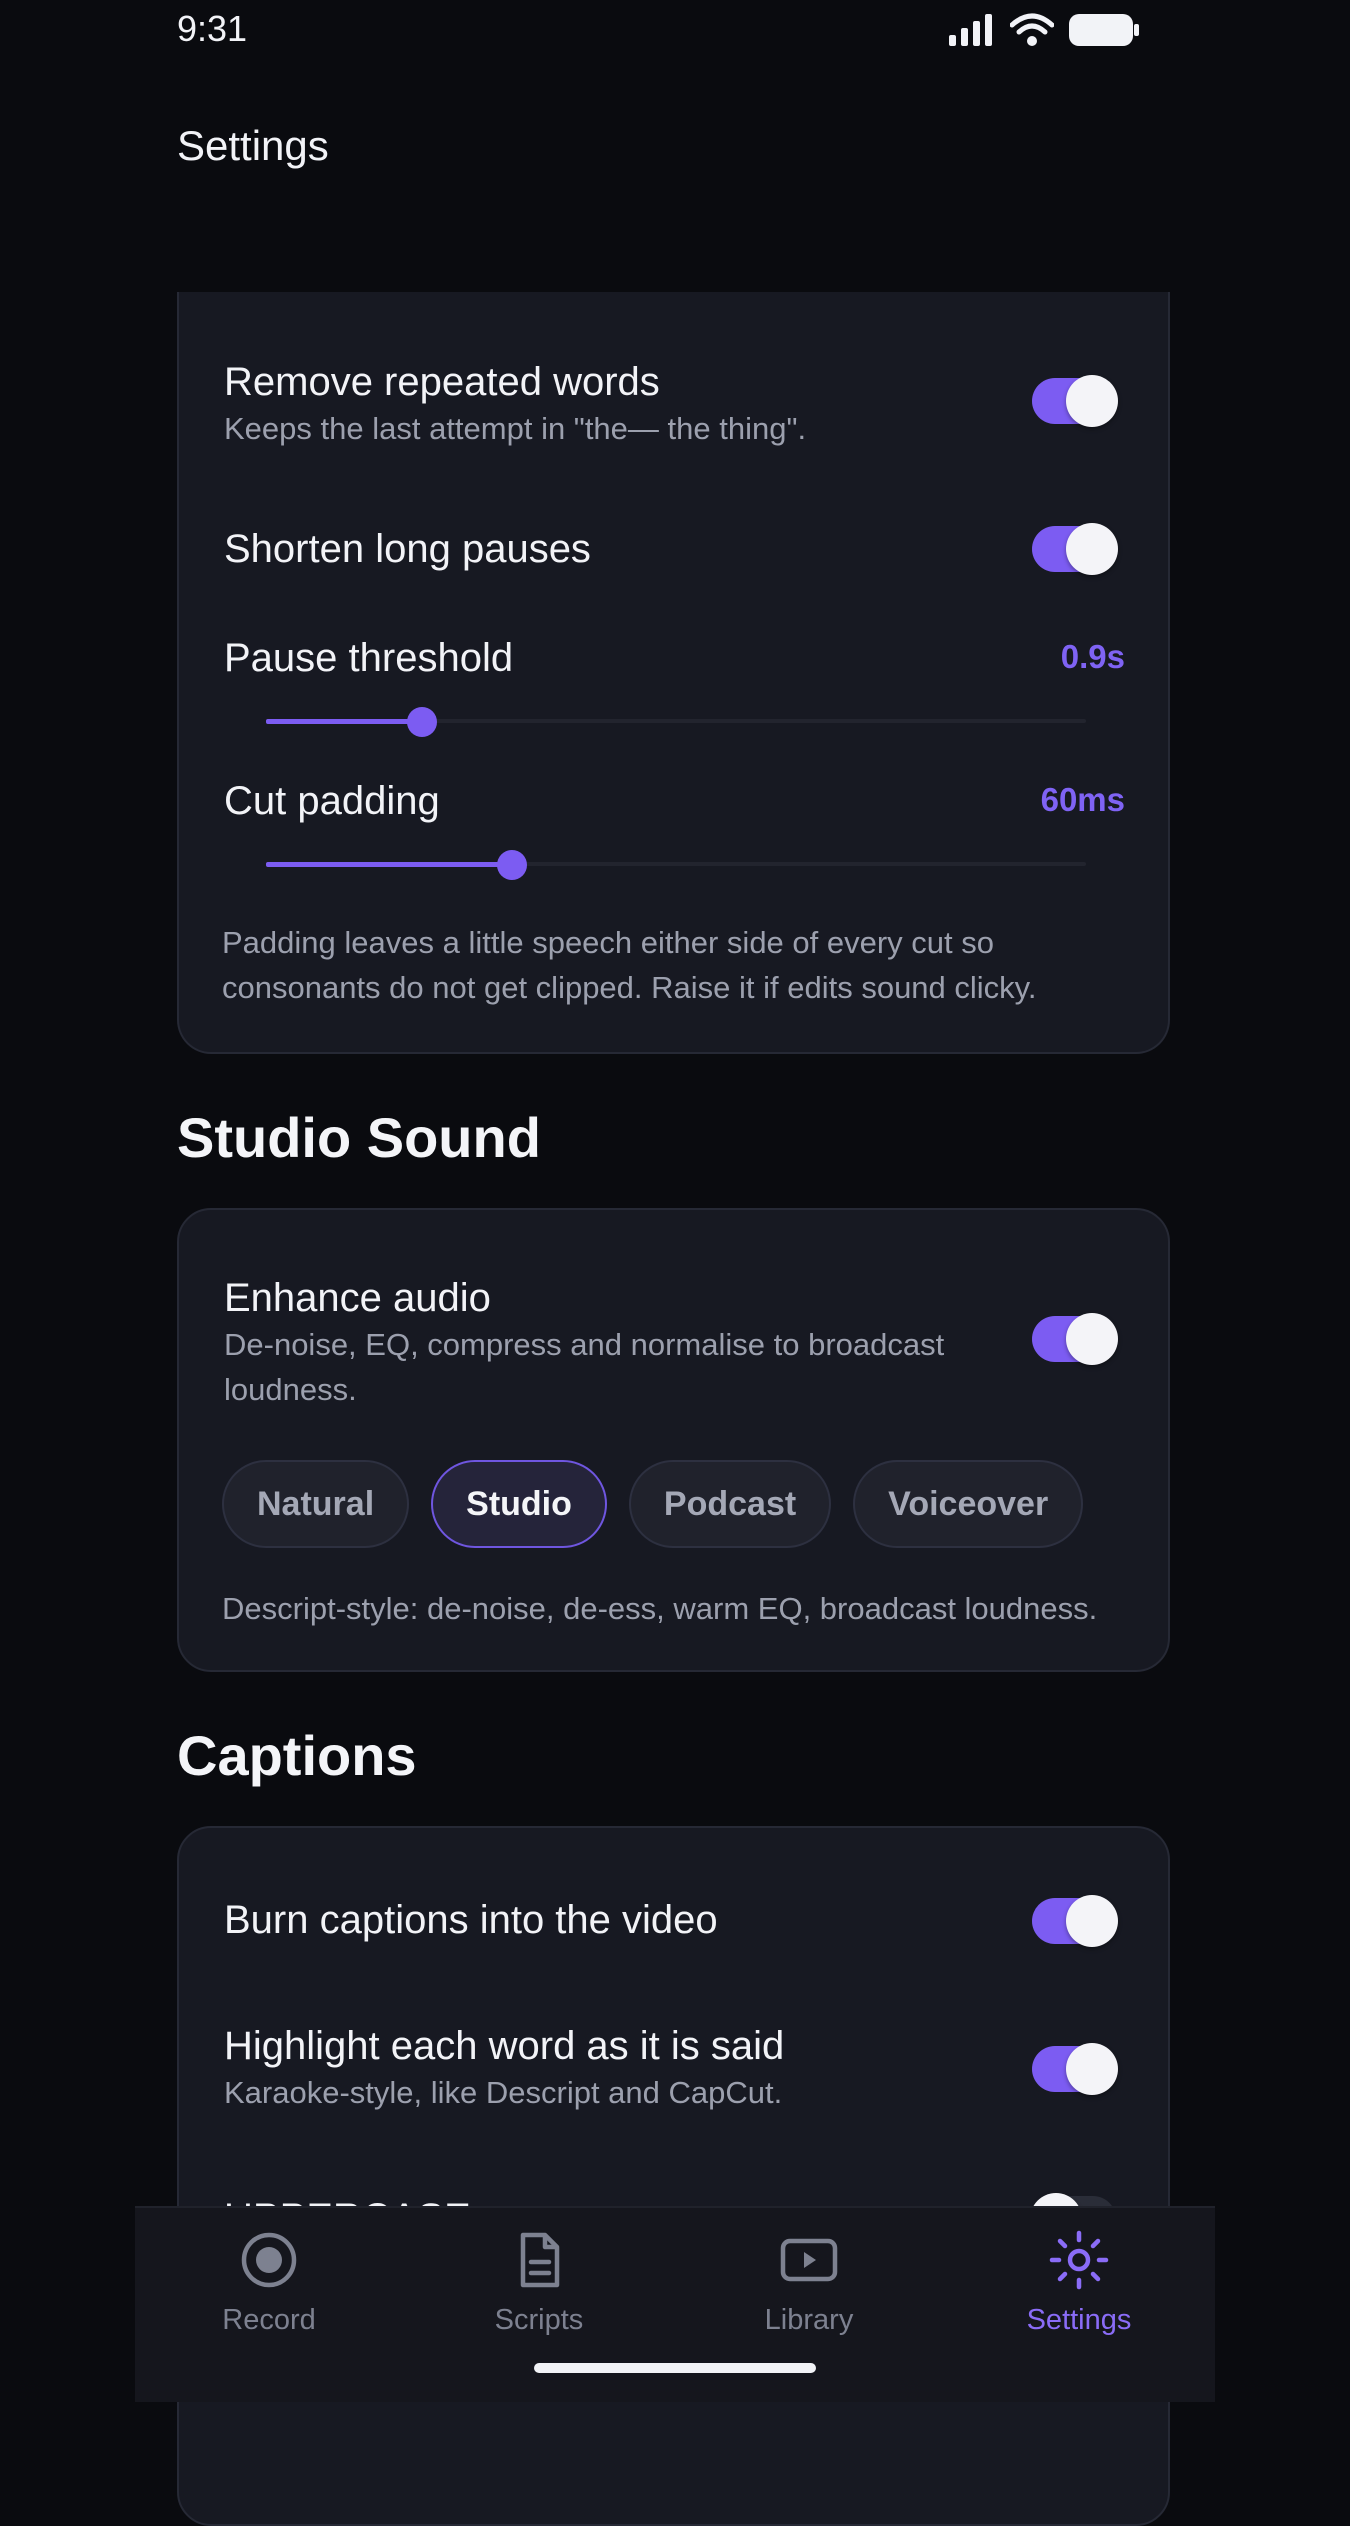 This screenshot has height=2526, width=1350. What do you see at coordinates (539, 2320) in the screenshot?
I see `nav-scripts-label: Scripts` at bounding box center [539, 2320].